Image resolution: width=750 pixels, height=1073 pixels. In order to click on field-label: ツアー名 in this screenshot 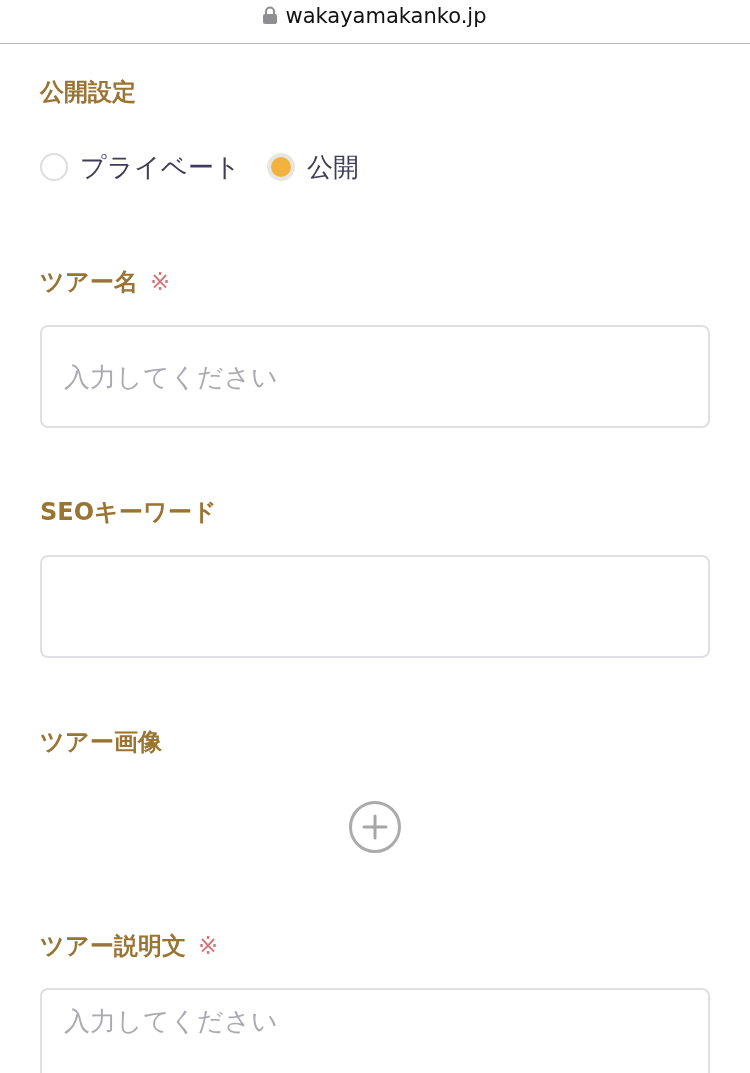, I will do `click(89, 282)`.